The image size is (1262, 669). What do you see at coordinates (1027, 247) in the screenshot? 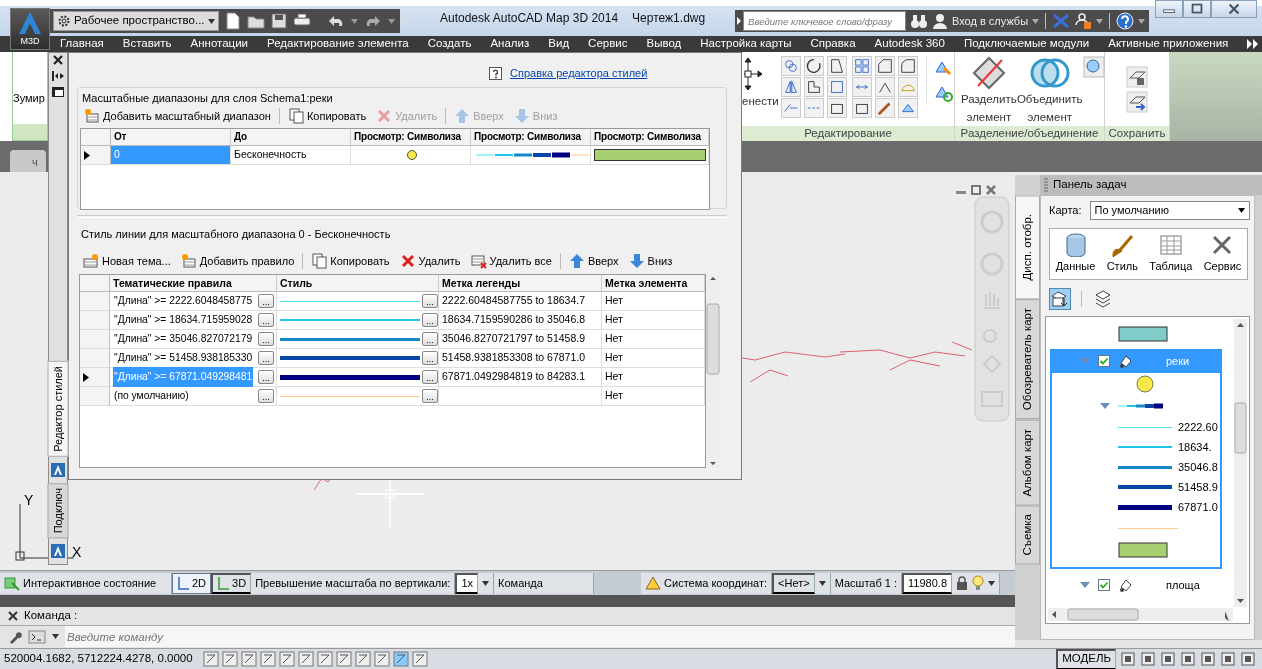
I see `panel-tab: Дисп. отобр.` at bounding box center [1027, 247].